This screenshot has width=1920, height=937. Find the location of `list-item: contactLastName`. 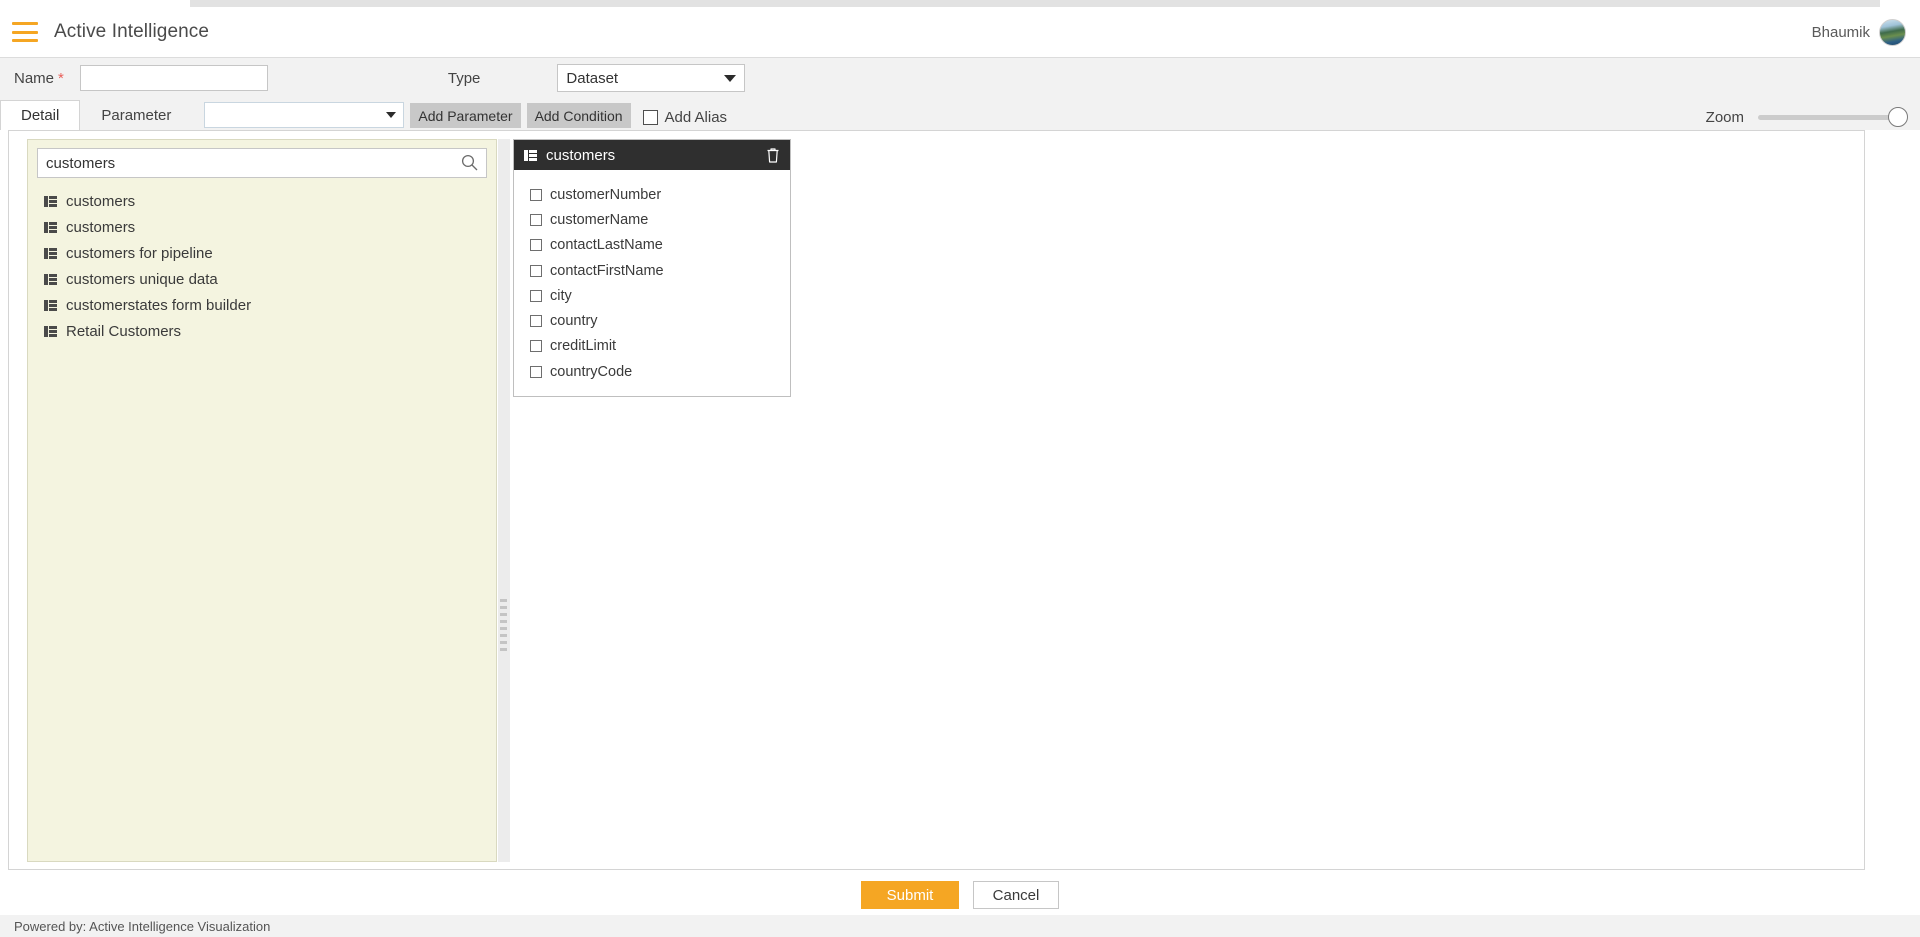

list-item: contactLastName is located at coordinates (652, 245).